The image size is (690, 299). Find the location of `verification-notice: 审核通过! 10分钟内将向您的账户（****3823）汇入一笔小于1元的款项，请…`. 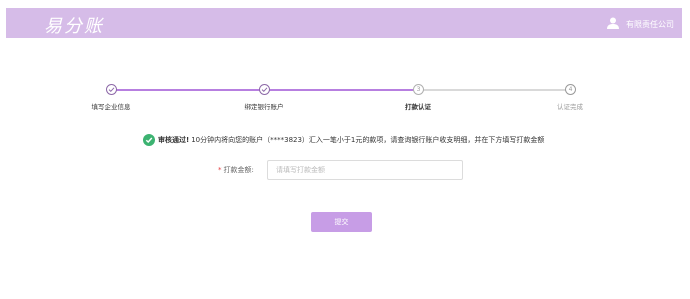

verification-notice: 审核通过! 10分钟内将向您的账户（****3823）汇入一笔小于1元的款项，请… is located at coordinates (343, 140).